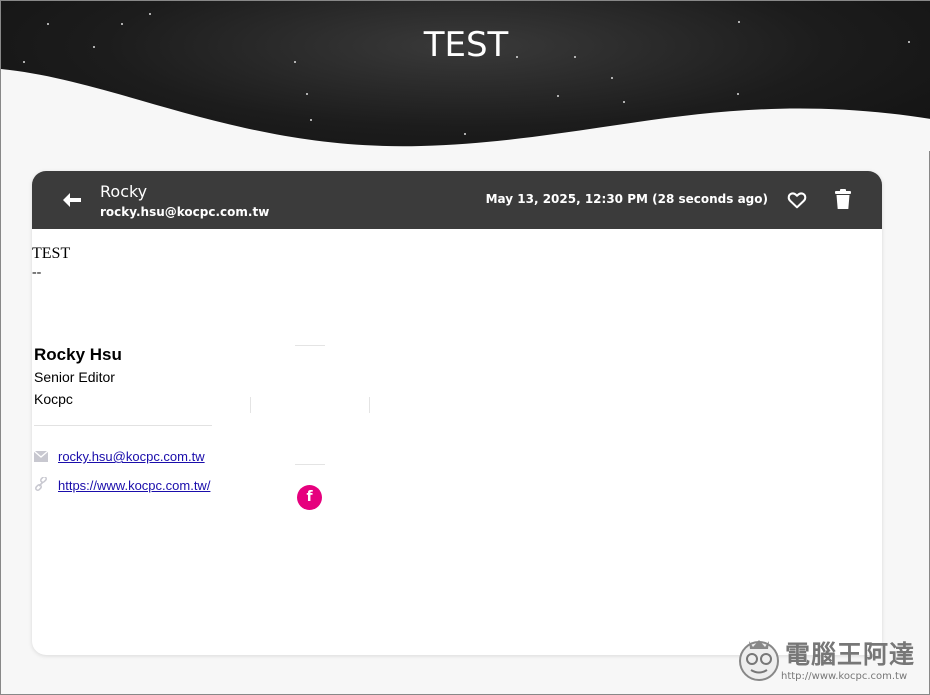  What do you see at coordinates (72, 200) in the screenshot?
I see `arrow-left-icon` at bounding box center [72, 200].